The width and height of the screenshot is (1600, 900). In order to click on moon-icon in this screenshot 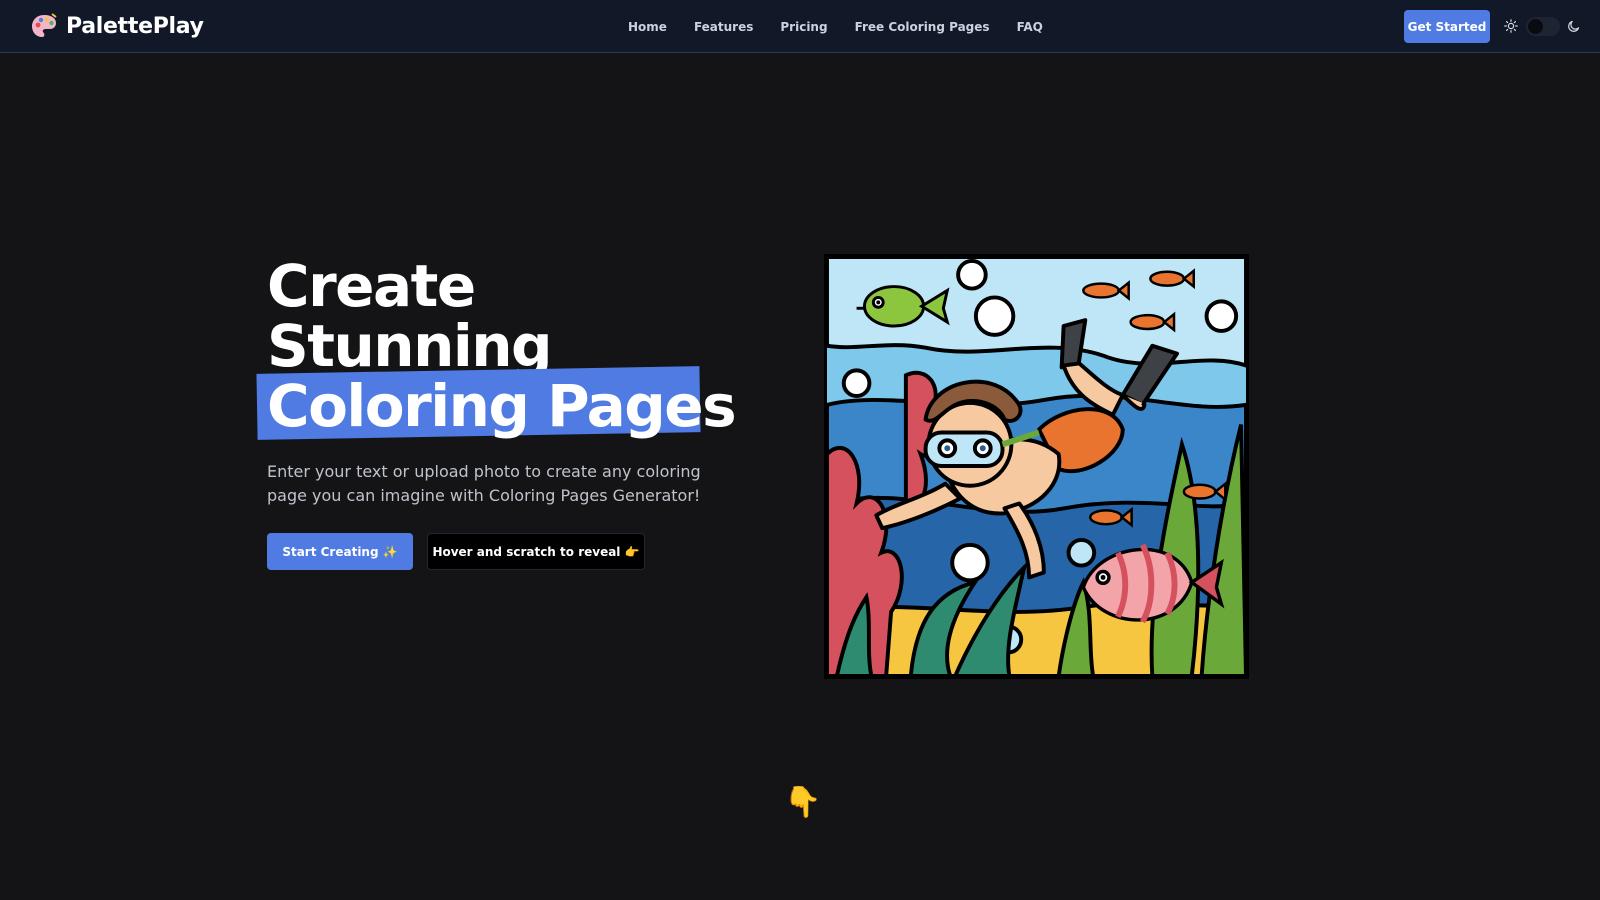, I will do `click(1574, 26)`.